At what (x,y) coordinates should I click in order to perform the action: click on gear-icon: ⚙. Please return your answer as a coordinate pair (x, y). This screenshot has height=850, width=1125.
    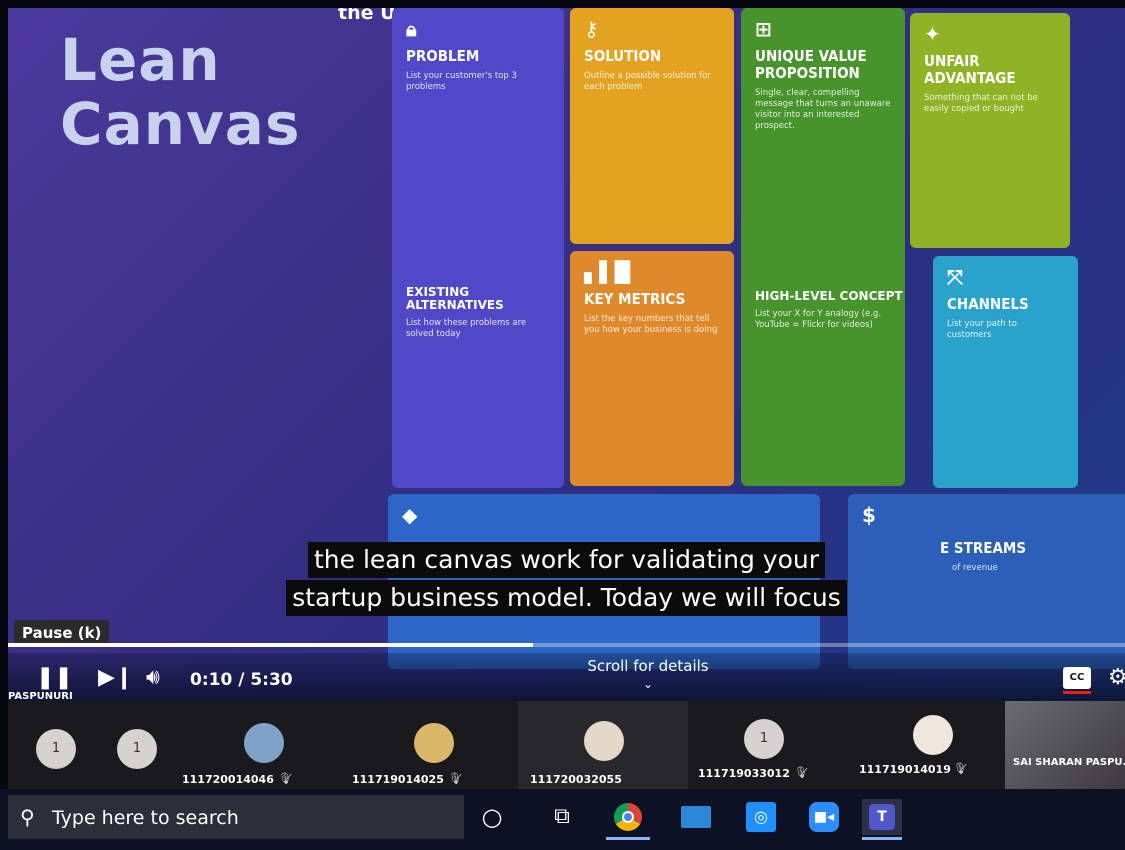
    Looking at the image, I should click on (1116, 677).